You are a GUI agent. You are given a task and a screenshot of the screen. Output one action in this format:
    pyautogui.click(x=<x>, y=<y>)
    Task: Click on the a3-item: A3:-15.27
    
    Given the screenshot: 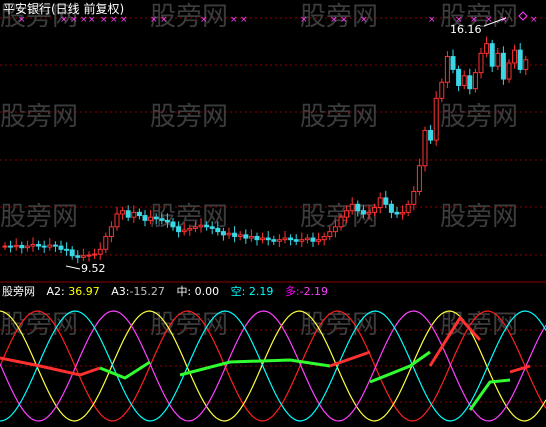 What is the action you would take?
    pyautogui.click(x=138, y=291)
    